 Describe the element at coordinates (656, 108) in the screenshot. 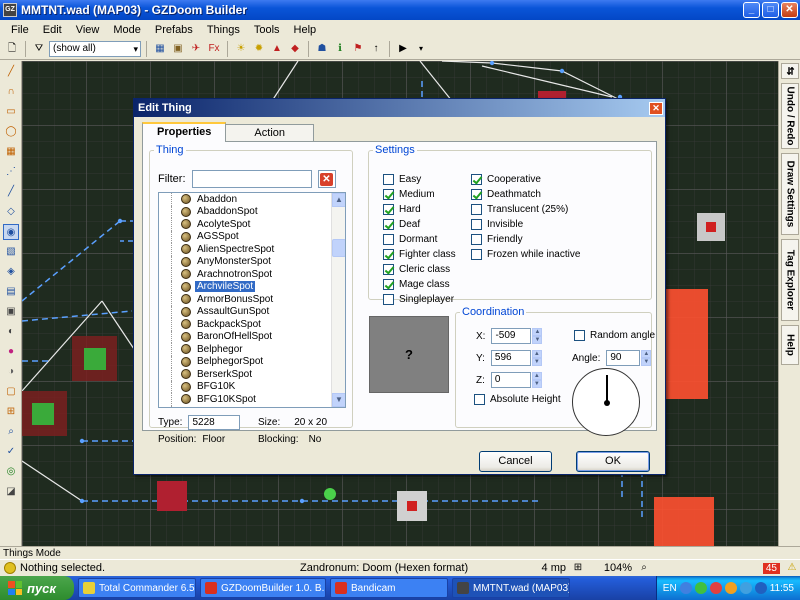

I see `dialog-close-button: ✕` at that location.